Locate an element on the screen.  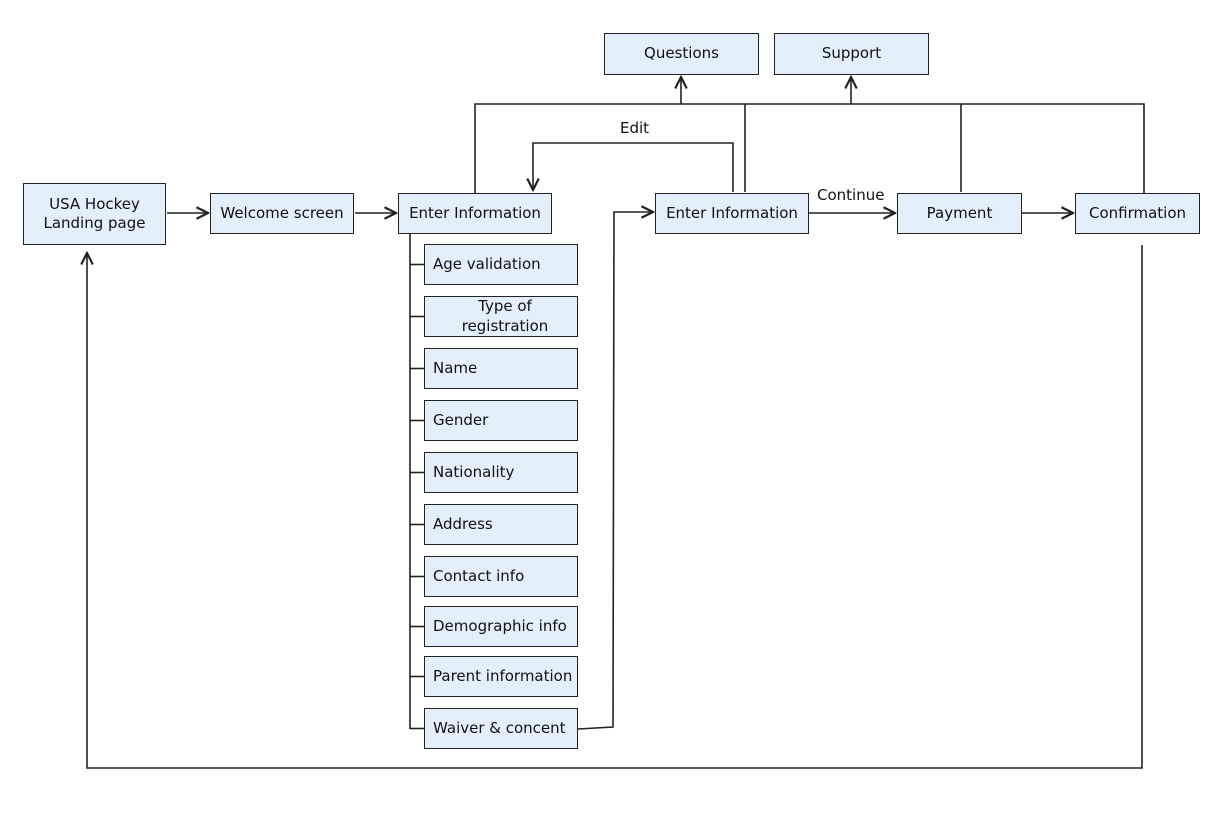
sub-item: Nationality is located at coordinates (501, 472).